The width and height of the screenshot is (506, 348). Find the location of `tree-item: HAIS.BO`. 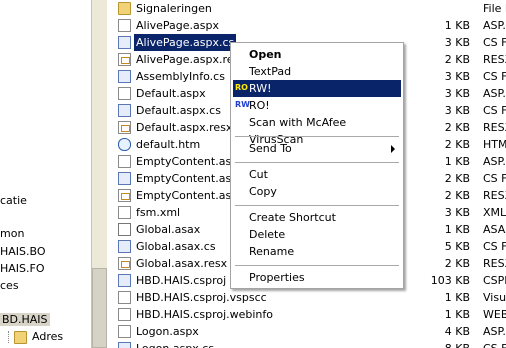

tree-item: HAIS.BO is located at coordinates (45, 252).